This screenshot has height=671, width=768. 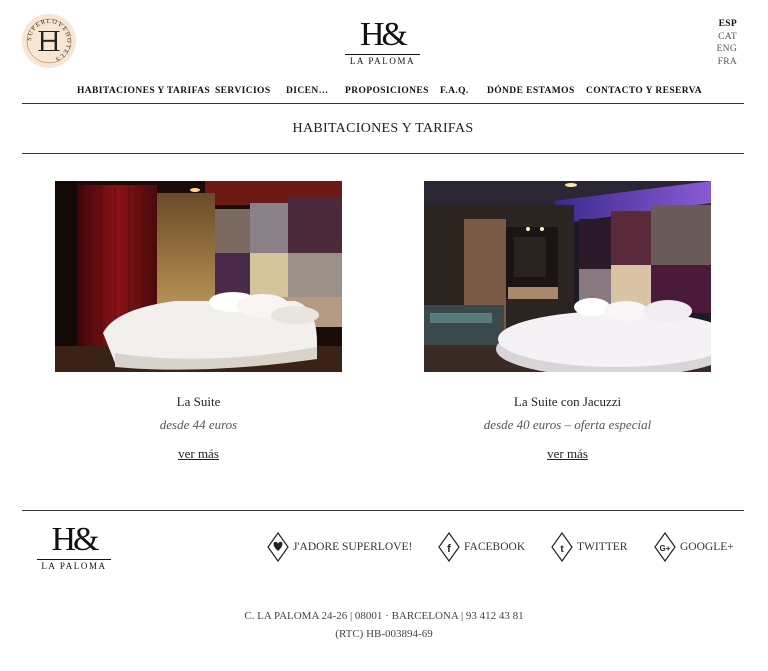 I want to click on jacuzzi-bedroom-image, so click(x=567, y=276).